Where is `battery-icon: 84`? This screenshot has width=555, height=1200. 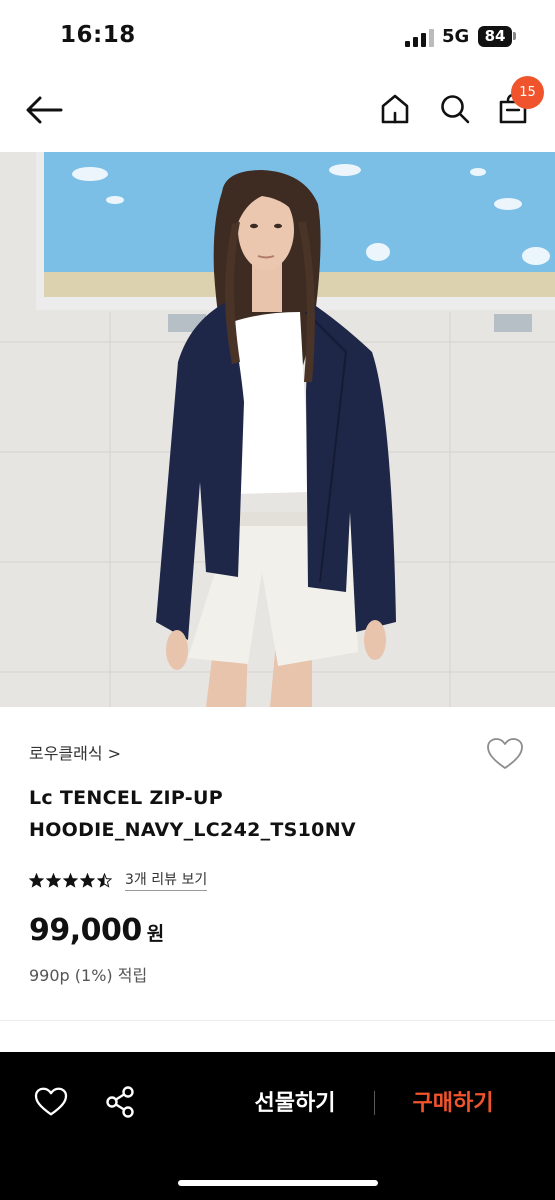 battery-icon: 84 is located at coordinates (495, 36).